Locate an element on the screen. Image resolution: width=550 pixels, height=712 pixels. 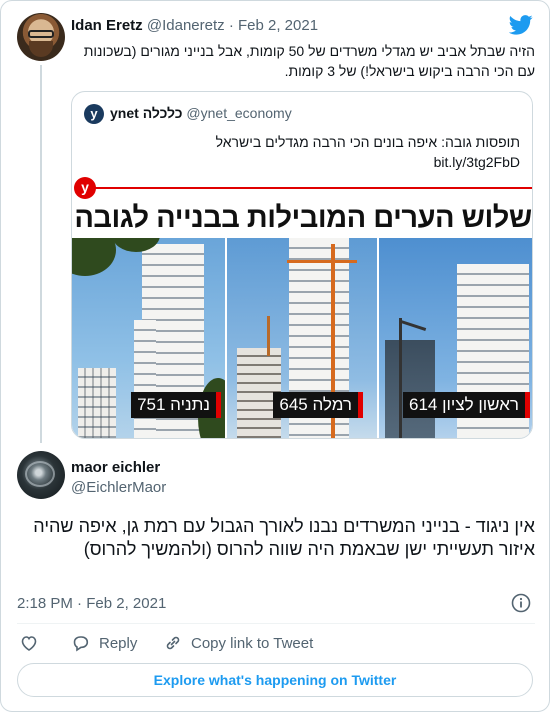
author-handle: @Idaneretz is located at coordinates (186, 25).